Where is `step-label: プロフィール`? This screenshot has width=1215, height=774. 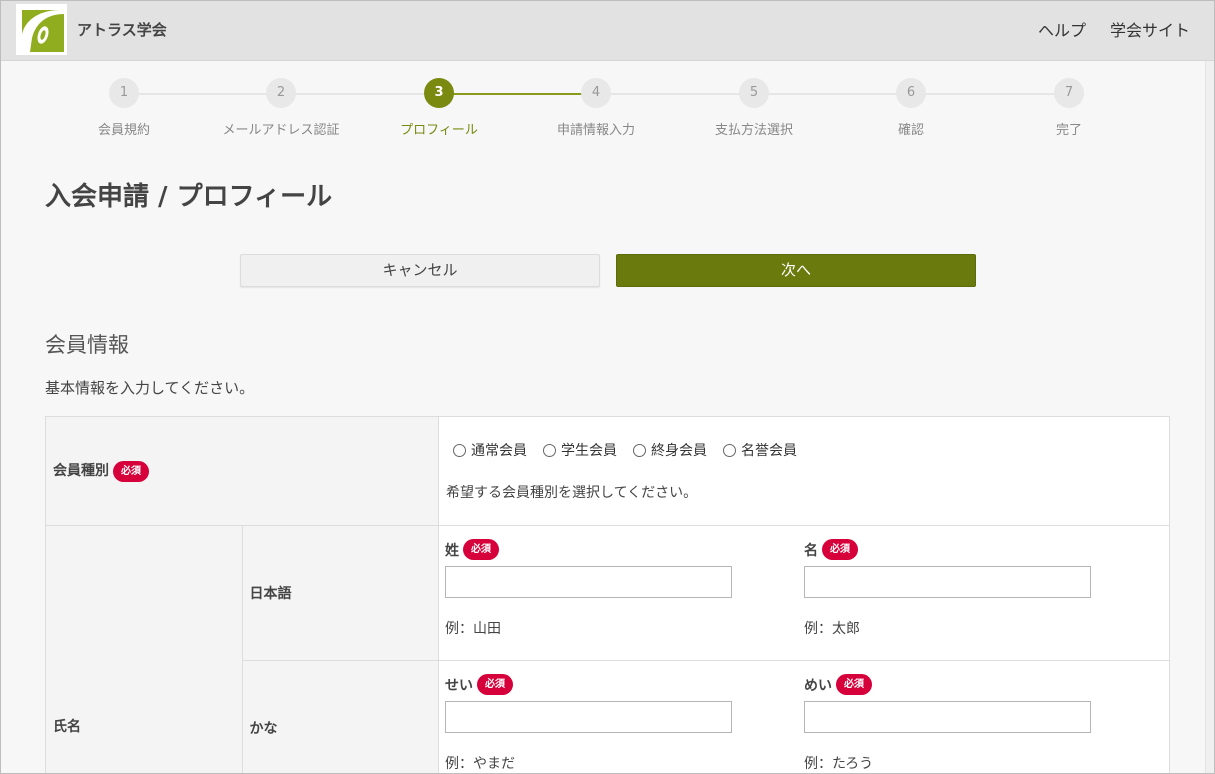
step-label: プロフィール is located at coordinates (439, 130).